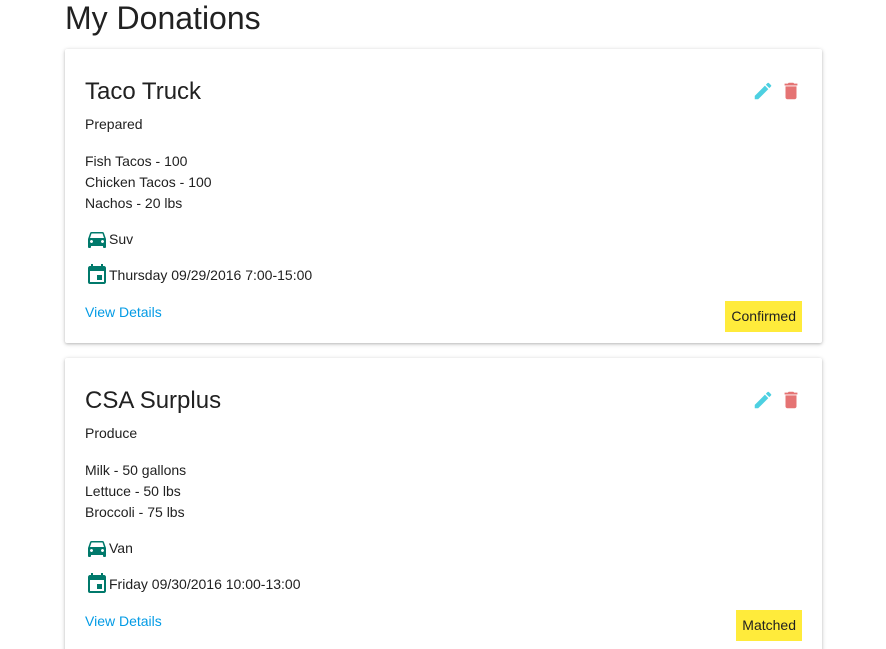 Image resolution: width=886 pixels, height=649 pixels. I want to click on page-title: My Donations, so click(163, 18).